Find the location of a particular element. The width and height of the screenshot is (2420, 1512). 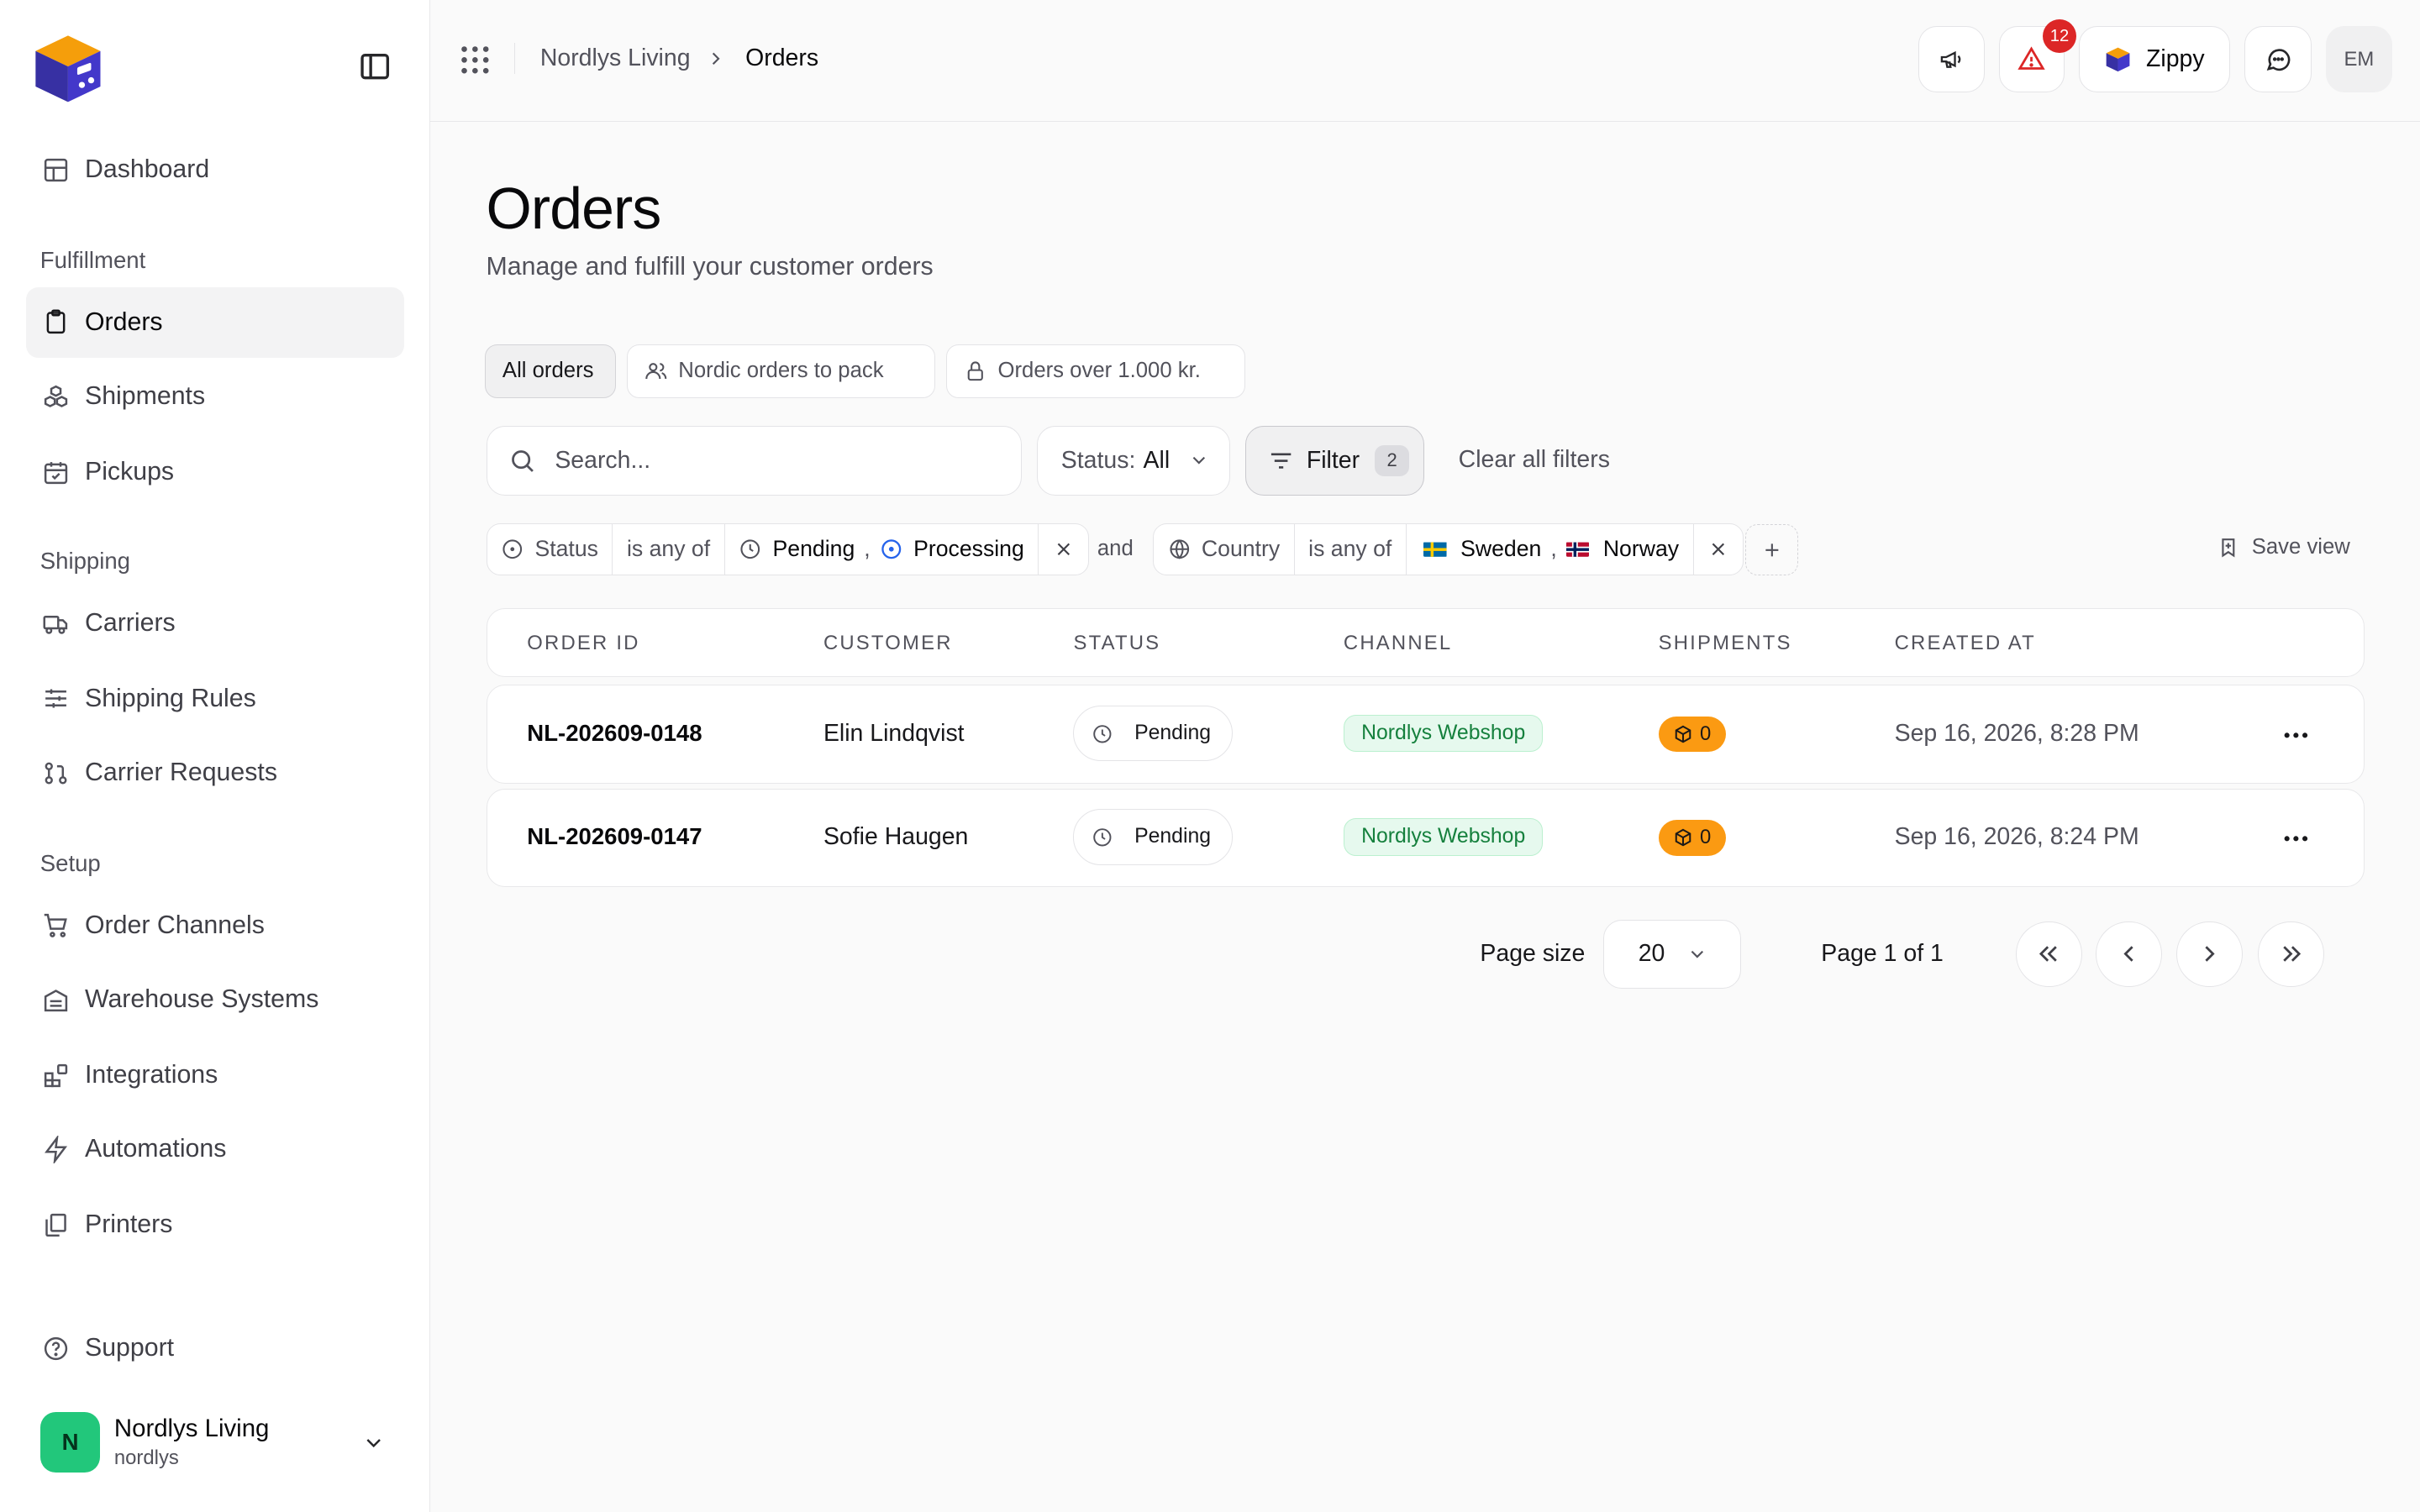

filter-value: Norway is located at coordinates (1641, 549).